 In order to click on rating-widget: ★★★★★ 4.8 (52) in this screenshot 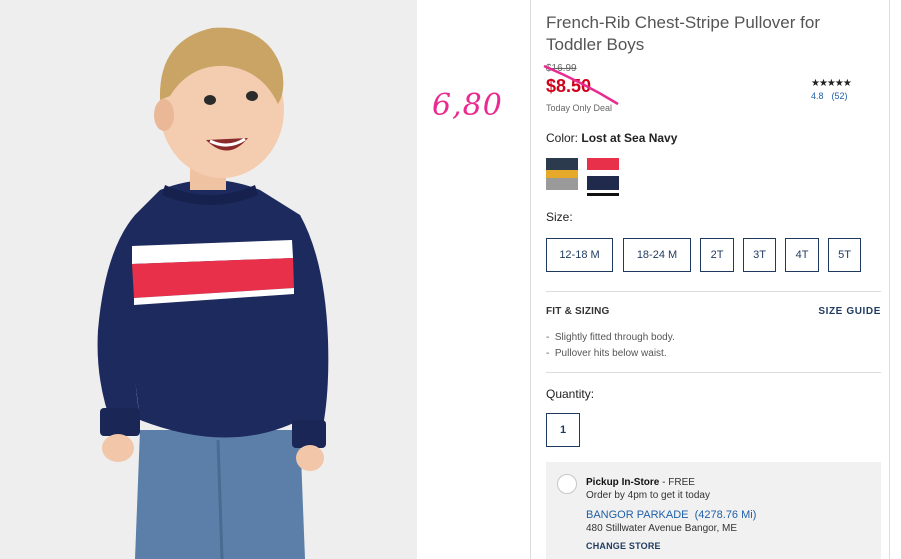, I will do `click(846, 89)`.